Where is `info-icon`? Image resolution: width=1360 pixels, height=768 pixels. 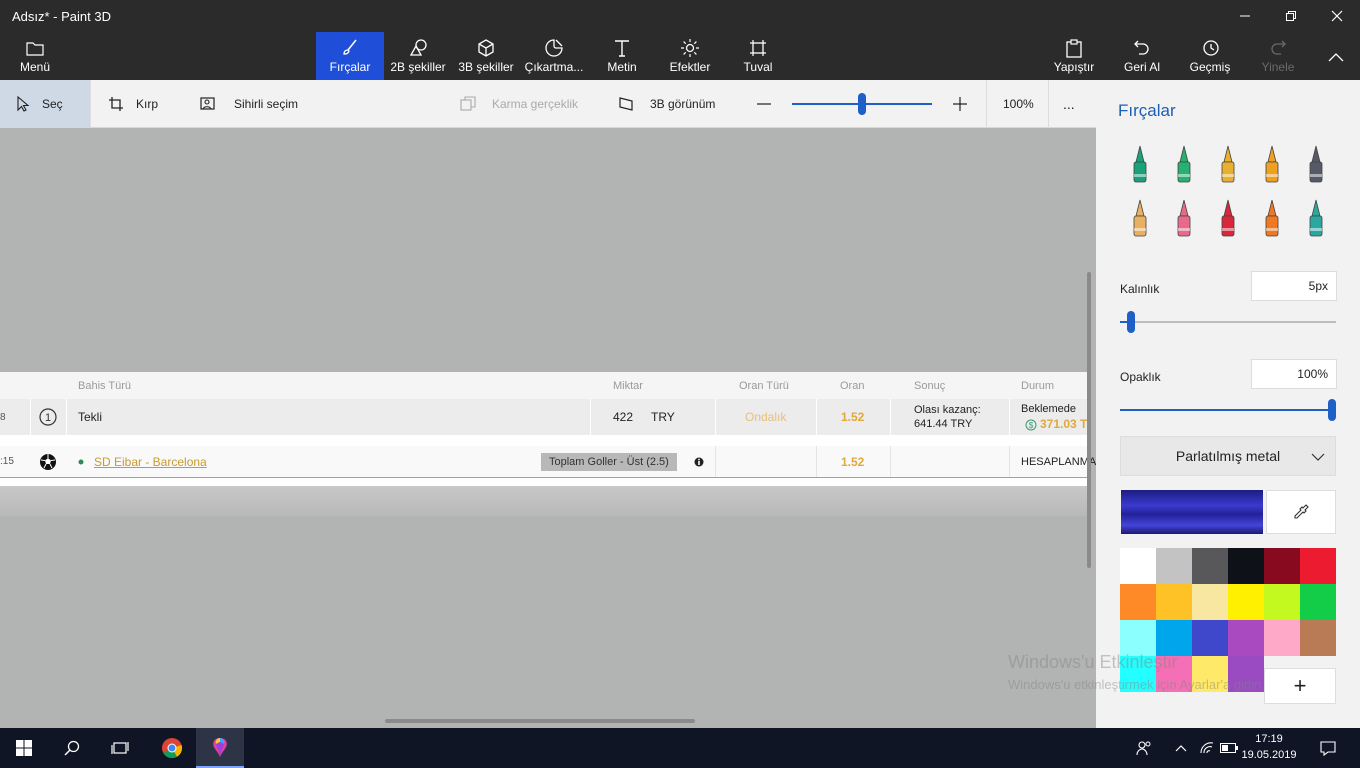 info-icon is located at coordinates (699, 461).